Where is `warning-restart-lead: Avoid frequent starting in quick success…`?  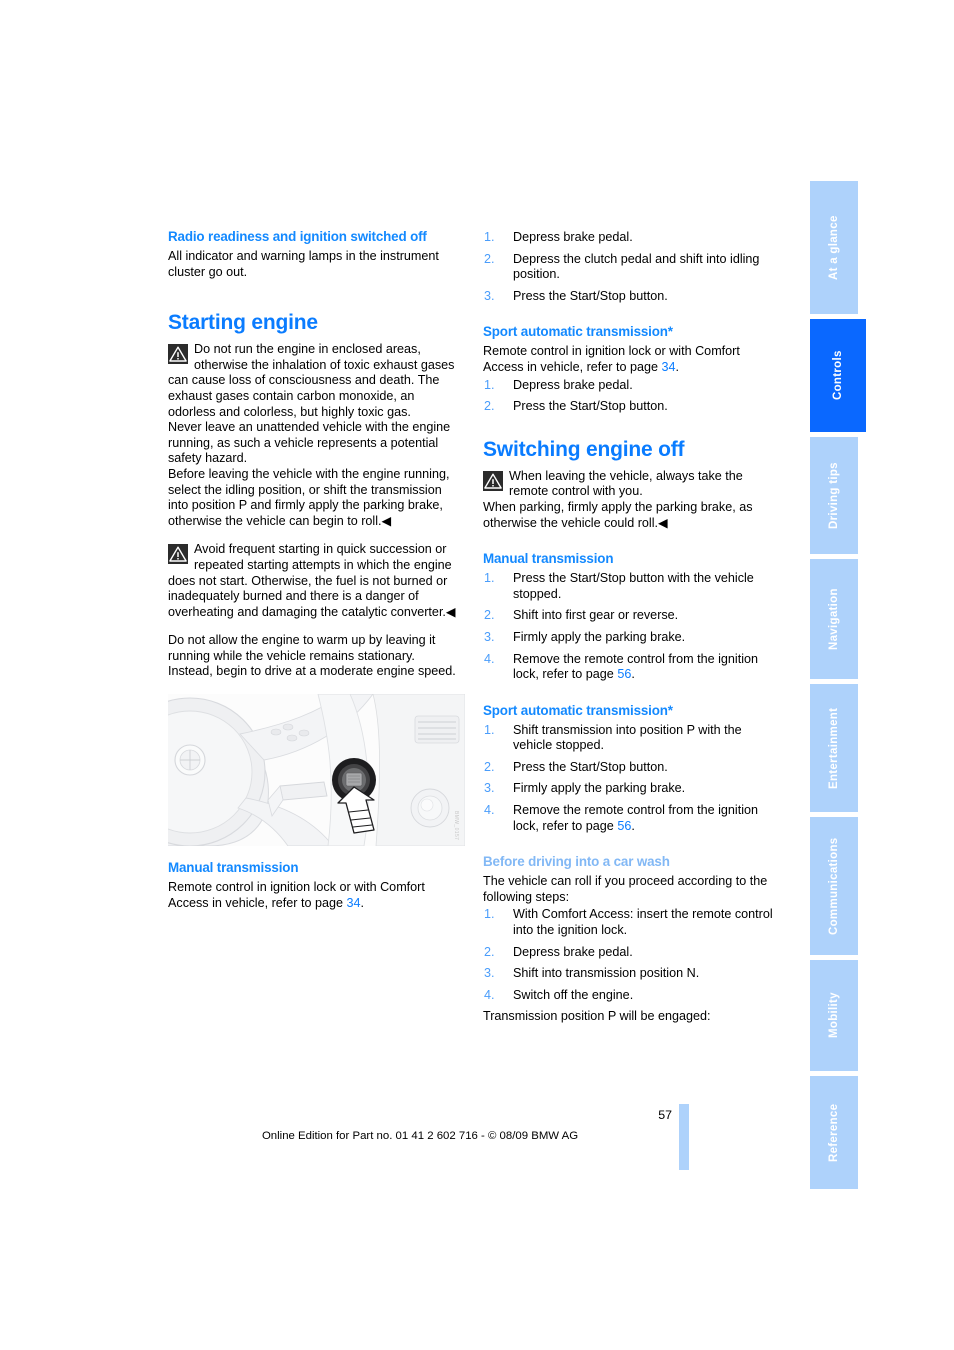 warning-restart-lead: Avoid frequent starting in quick success… is located at coordinates (312, 580).